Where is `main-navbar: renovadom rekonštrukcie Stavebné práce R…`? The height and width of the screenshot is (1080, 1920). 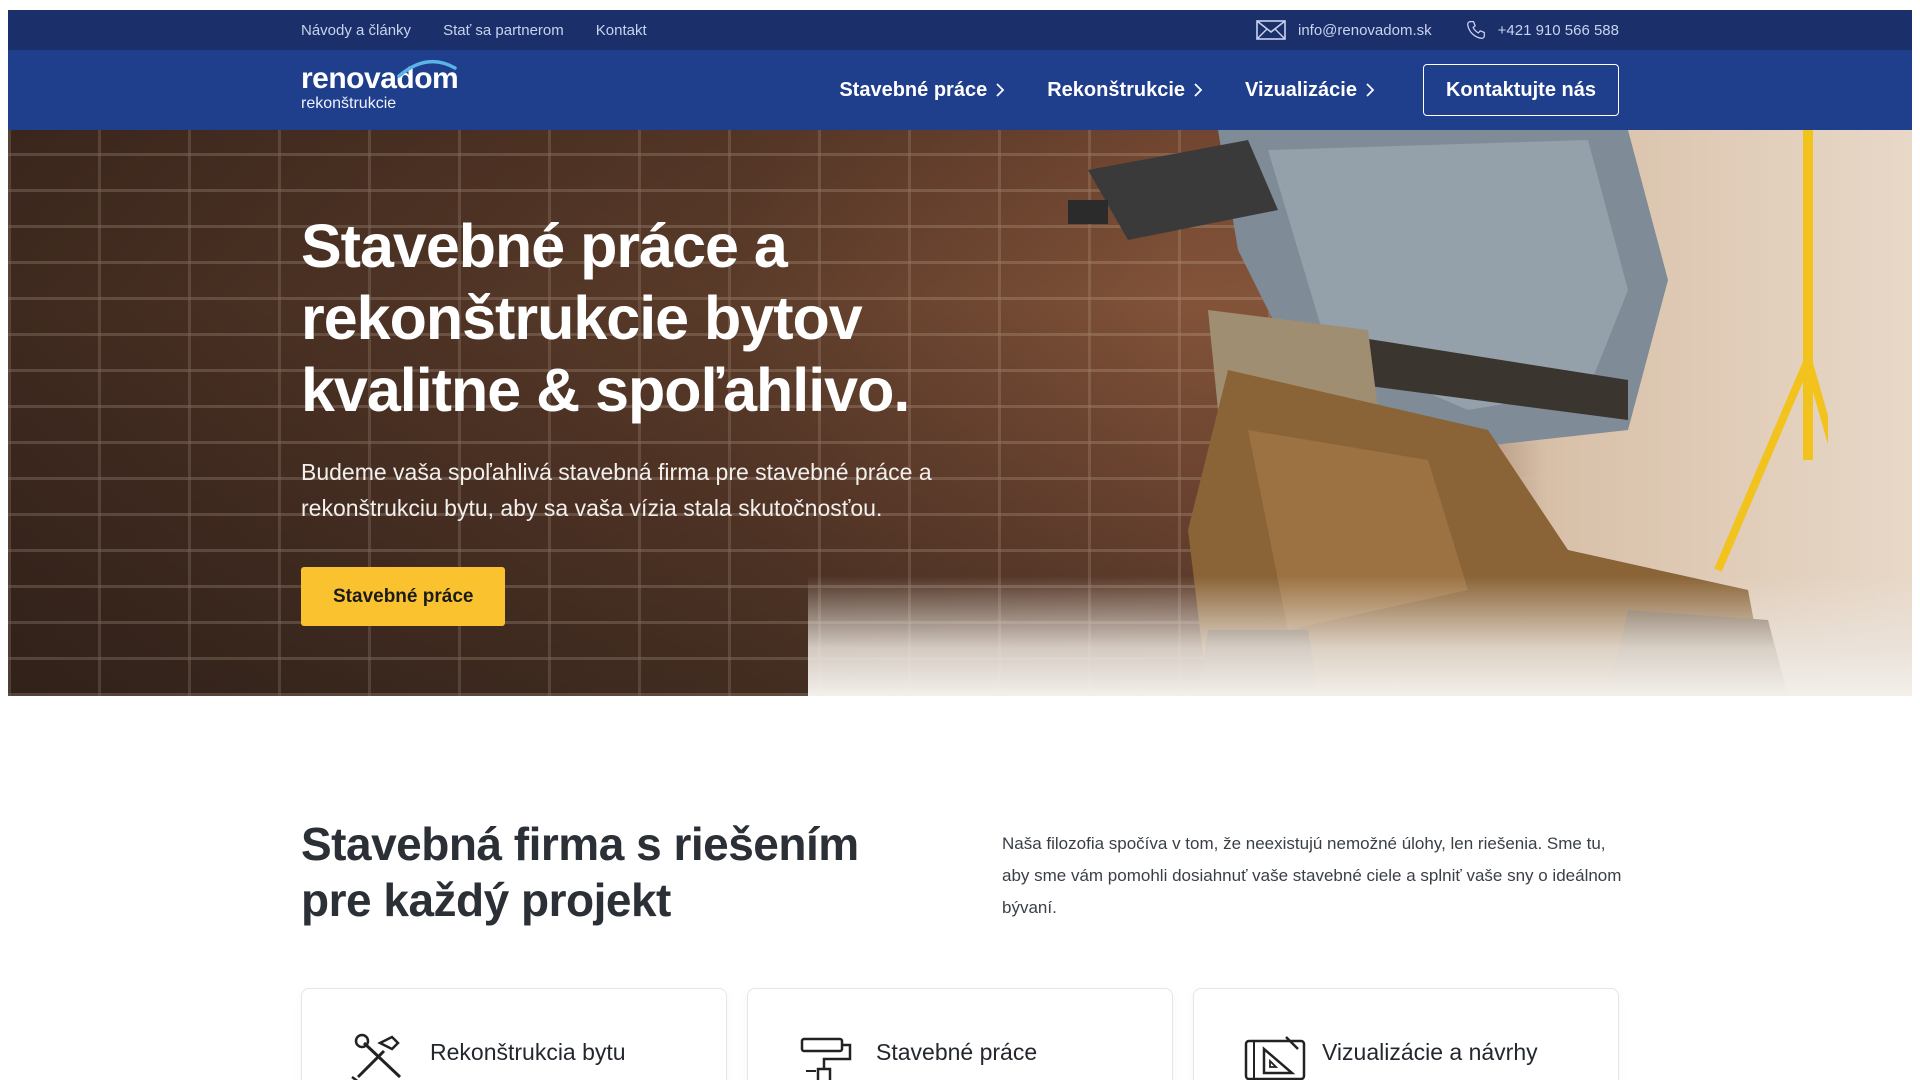
main-navbar: renovadom rekonštrukcie Stavebné práce R… is located at coordinates (960, 90).